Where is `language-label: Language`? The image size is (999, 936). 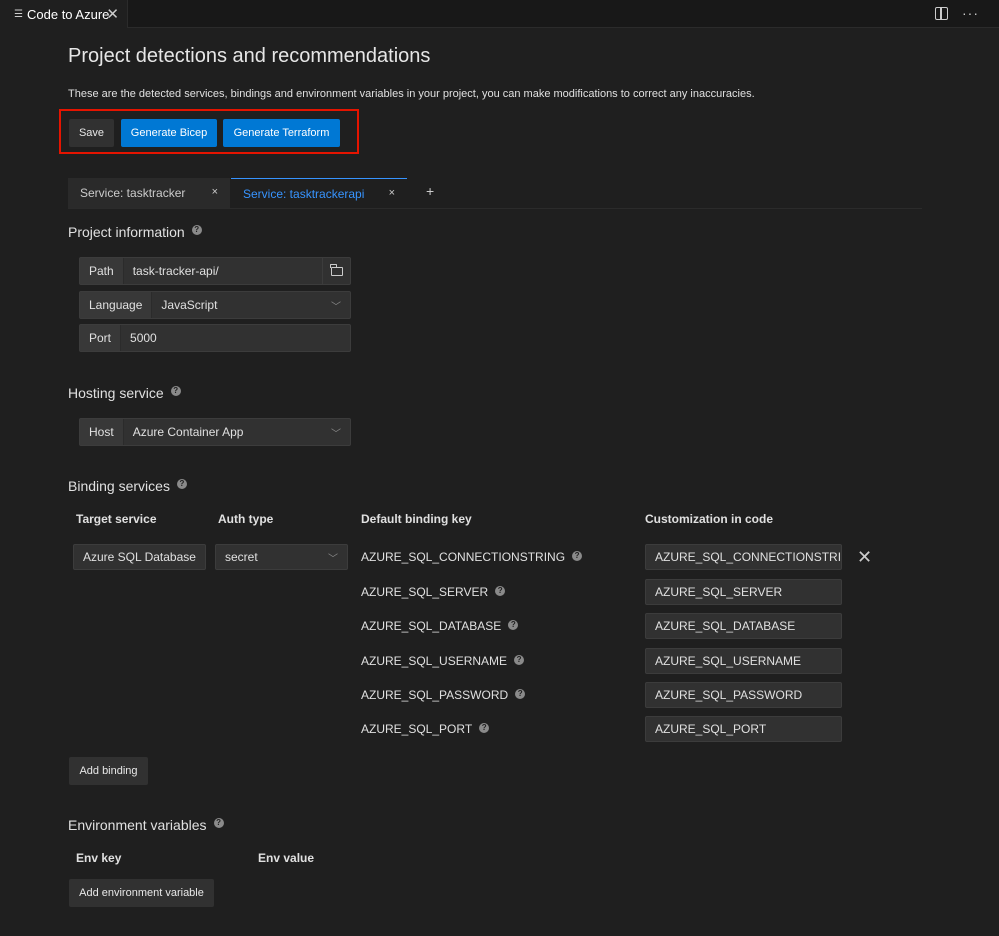 language-label: Language is located at coordinates (116, 305).